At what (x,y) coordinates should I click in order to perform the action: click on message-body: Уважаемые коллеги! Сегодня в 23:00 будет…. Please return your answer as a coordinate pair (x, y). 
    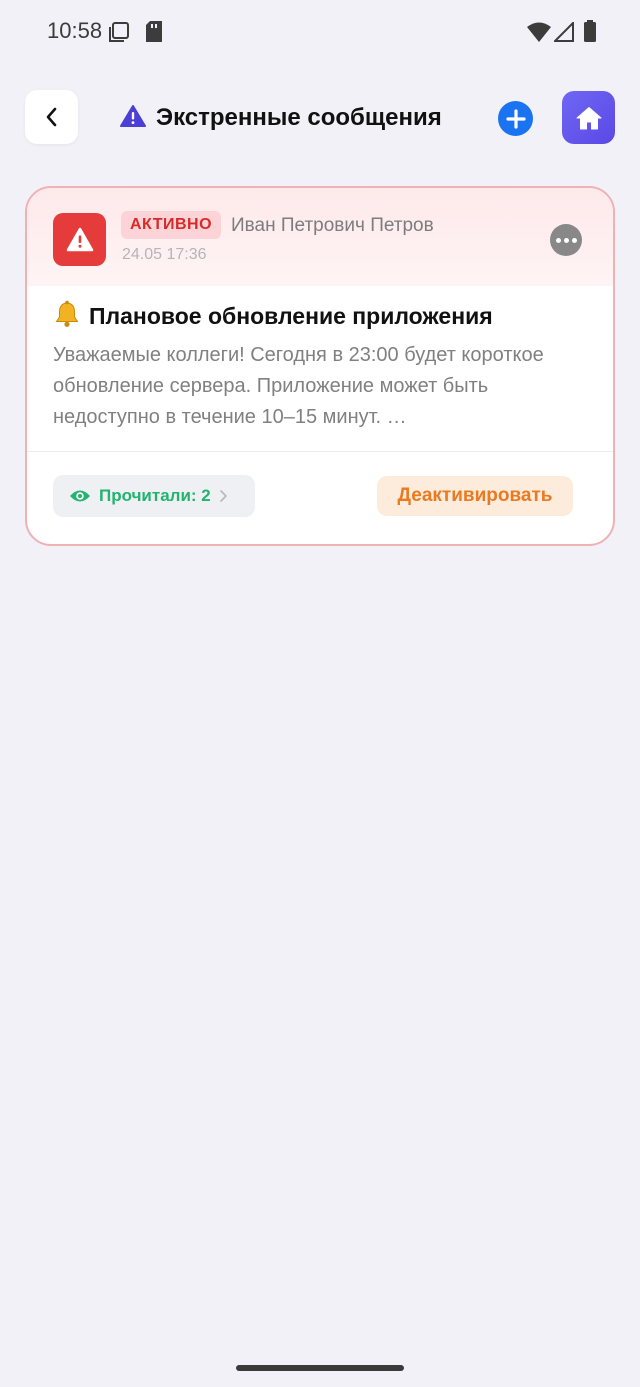
    Looking at the image, I should click on (298, 386).